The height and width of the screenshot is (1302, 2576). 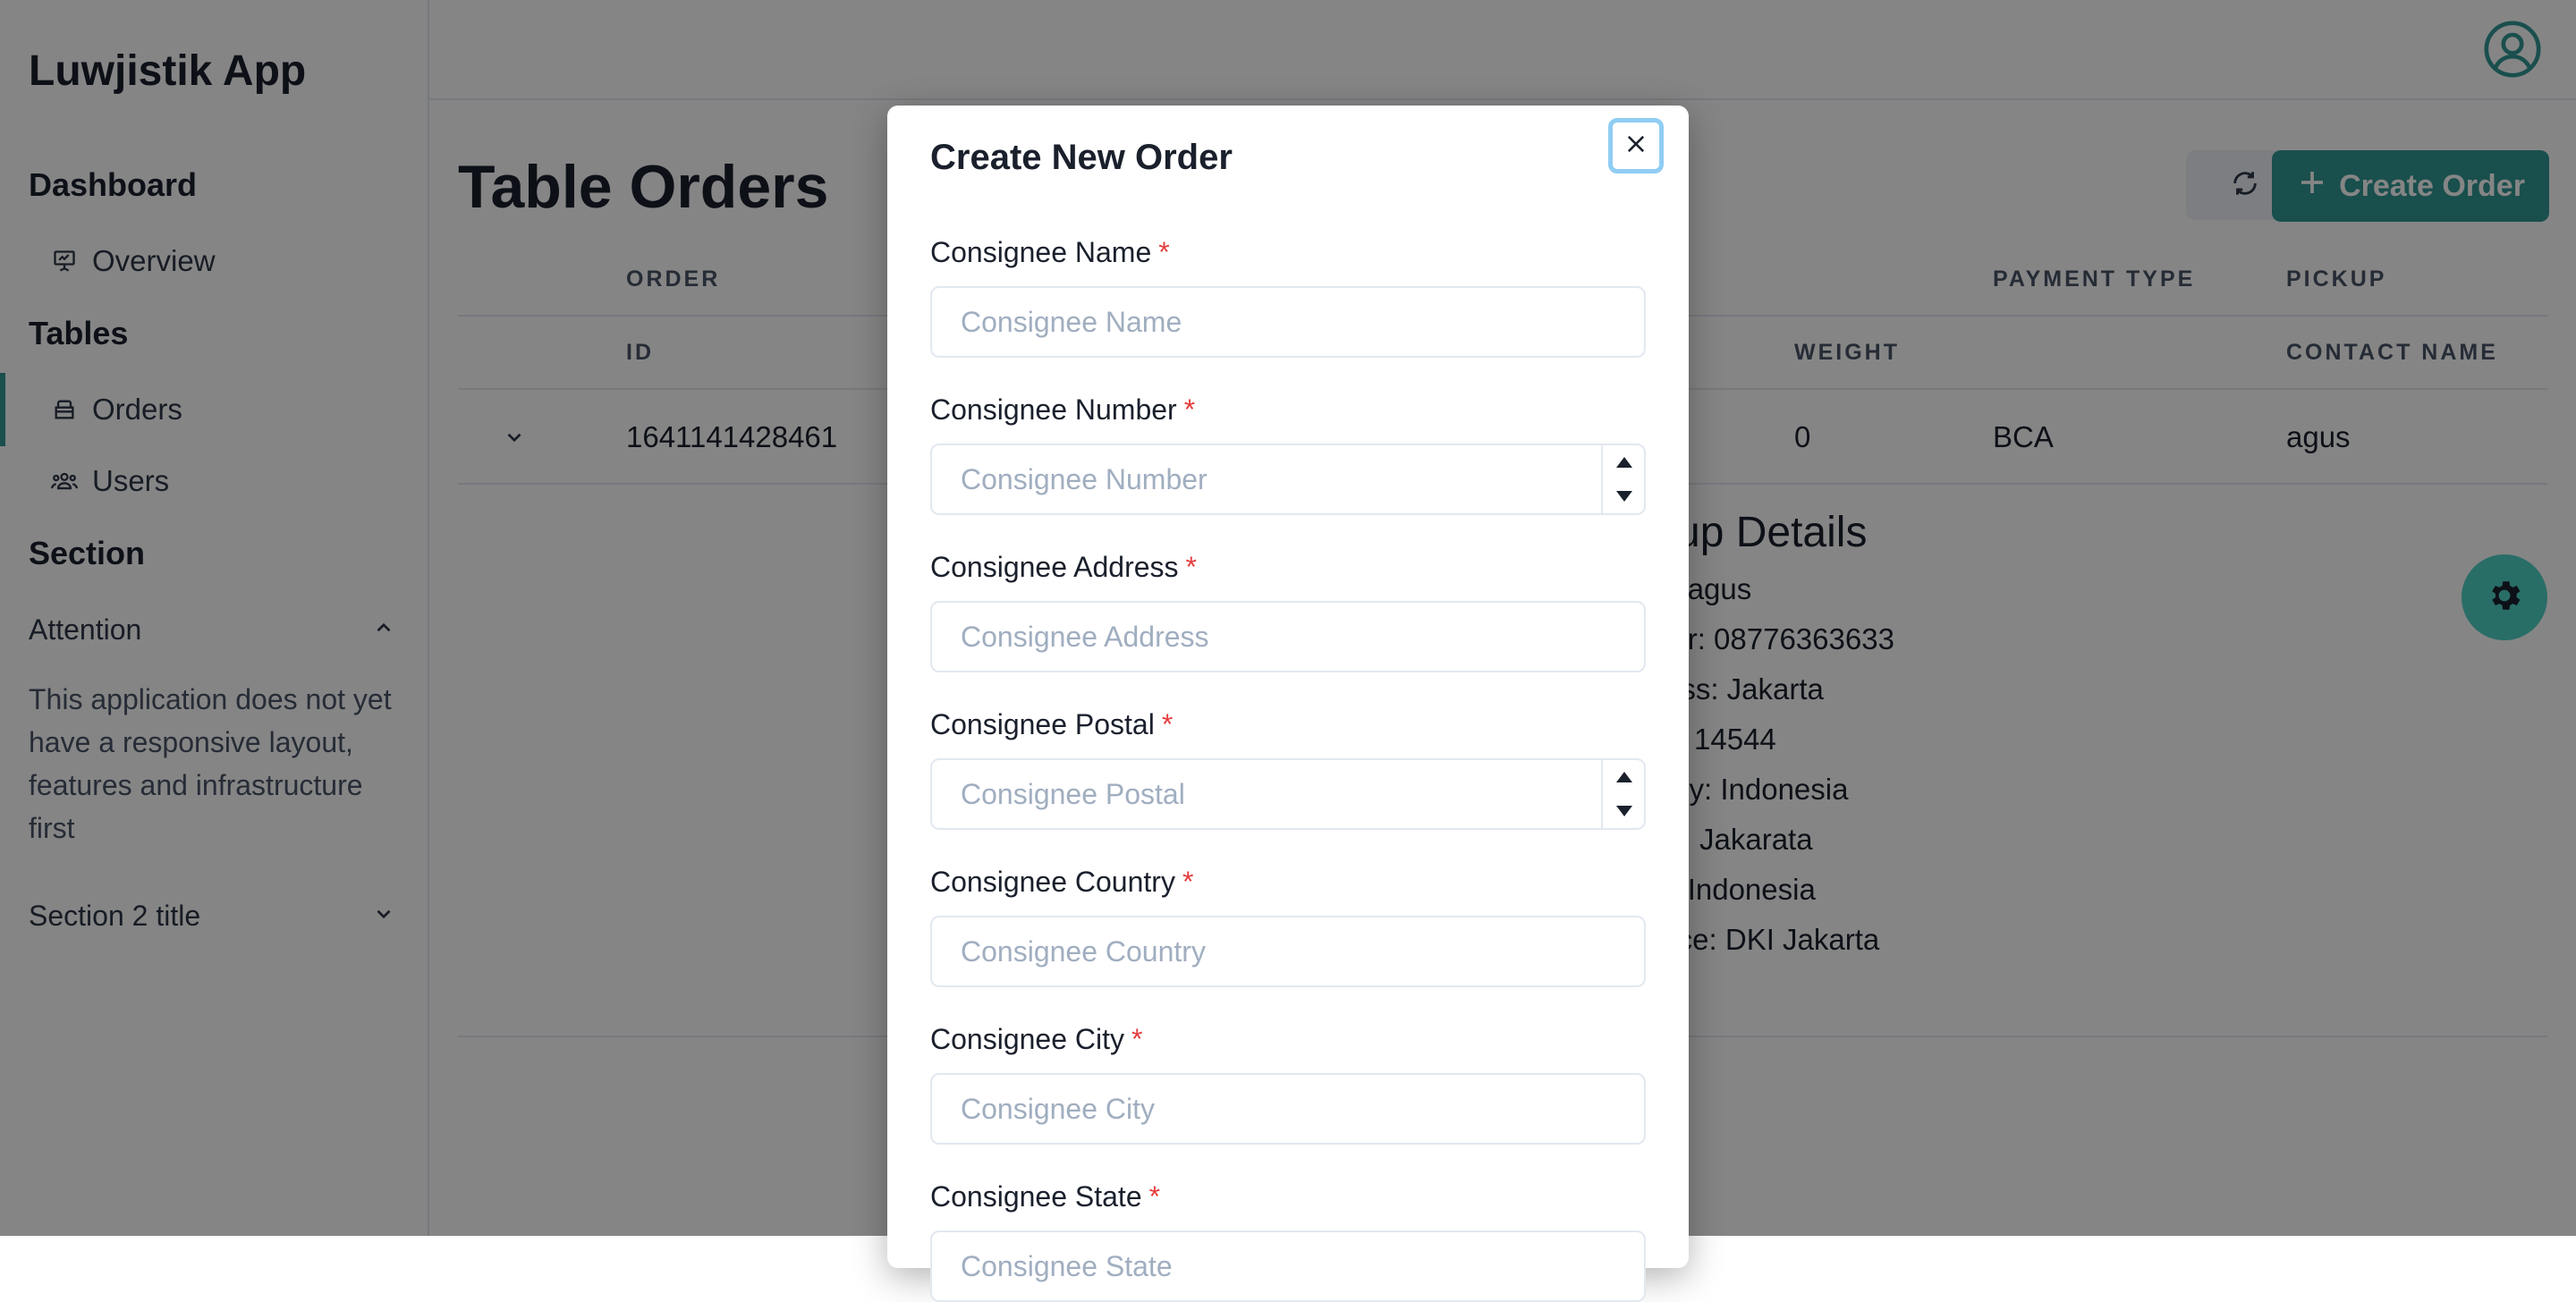 I want to click on consignee-state-label: Consignee State *, so click(x=1045, y=1196).